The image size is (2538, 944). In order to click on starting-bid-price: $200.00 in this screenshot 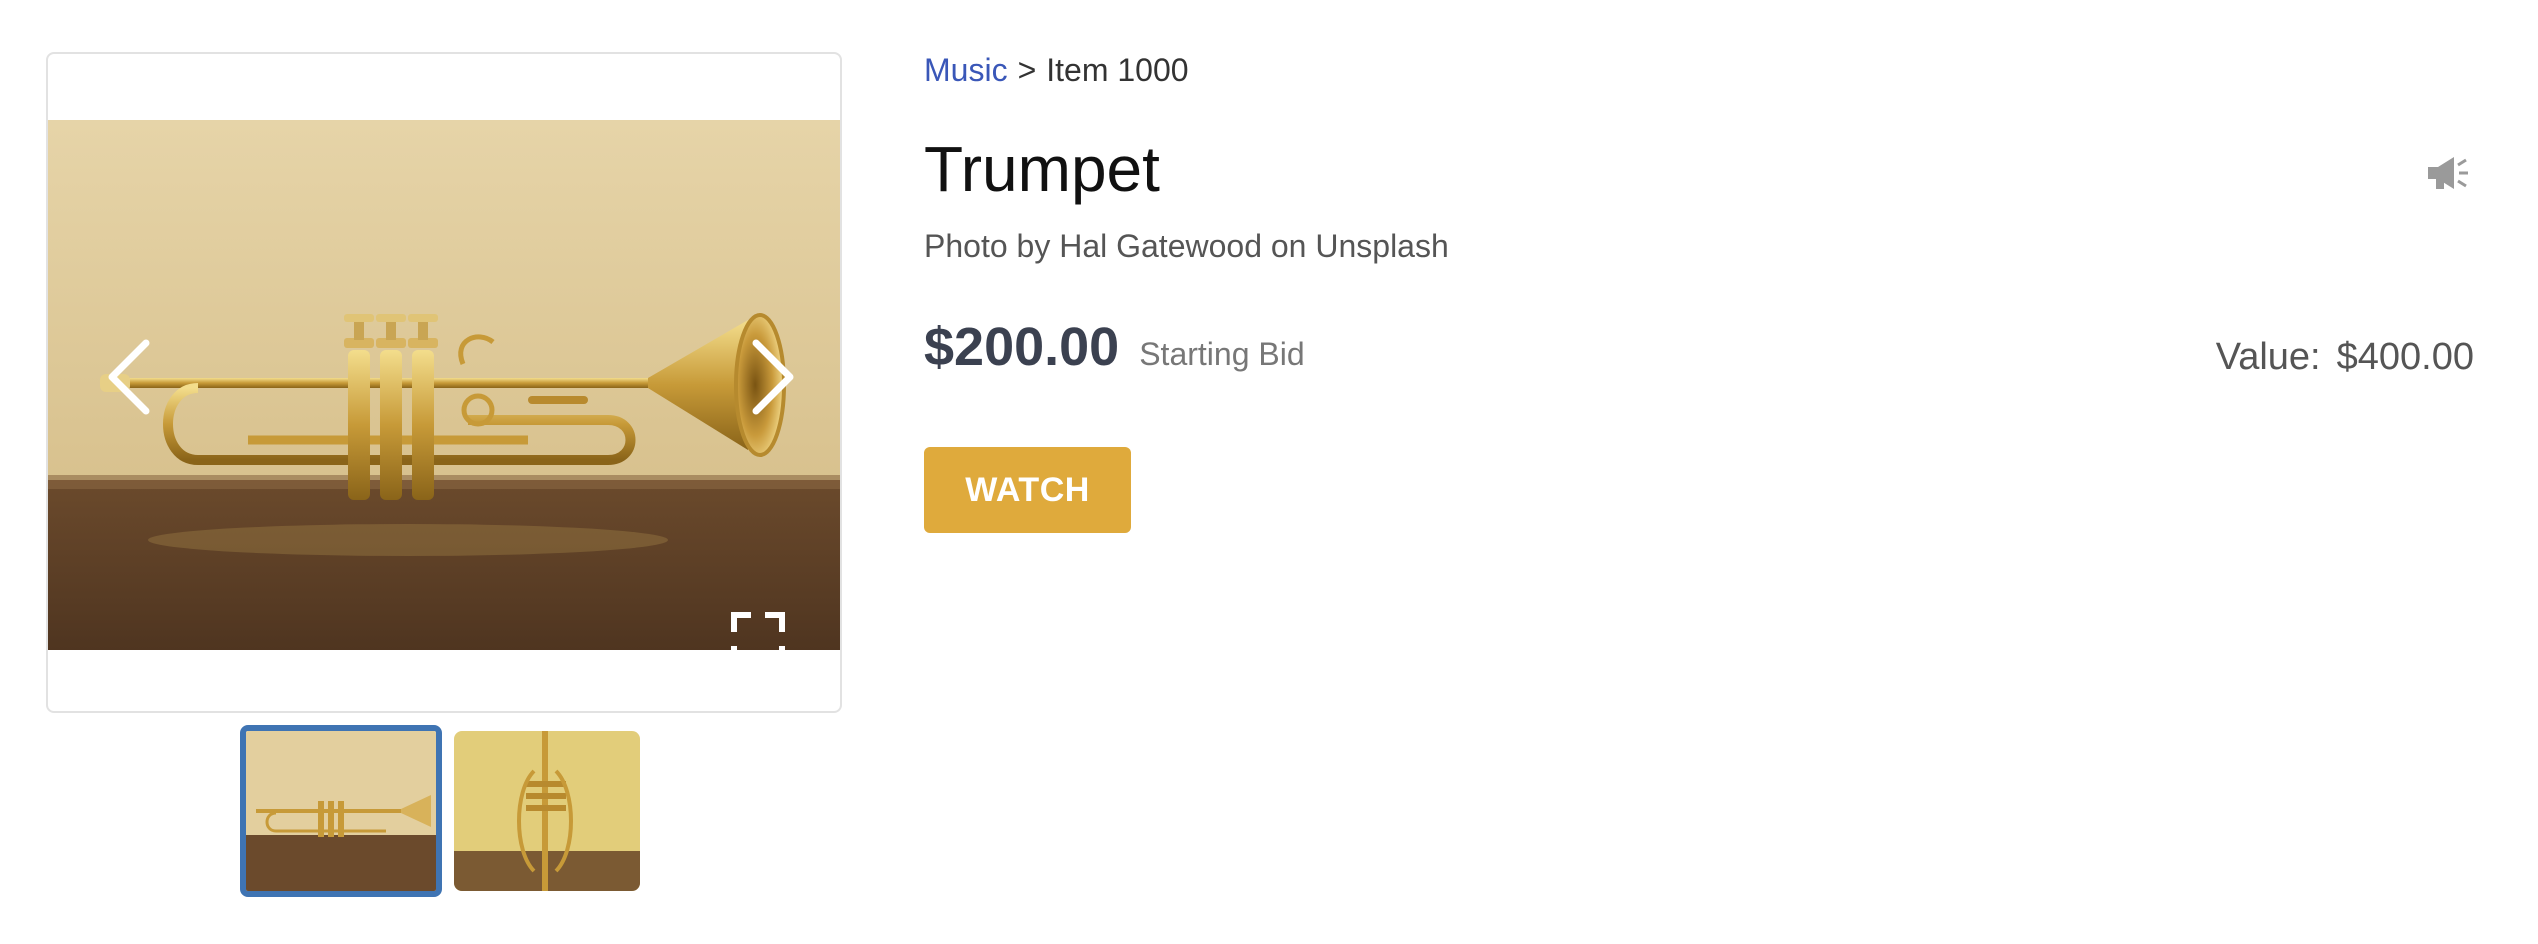, I will do `click(1022, 347)`.